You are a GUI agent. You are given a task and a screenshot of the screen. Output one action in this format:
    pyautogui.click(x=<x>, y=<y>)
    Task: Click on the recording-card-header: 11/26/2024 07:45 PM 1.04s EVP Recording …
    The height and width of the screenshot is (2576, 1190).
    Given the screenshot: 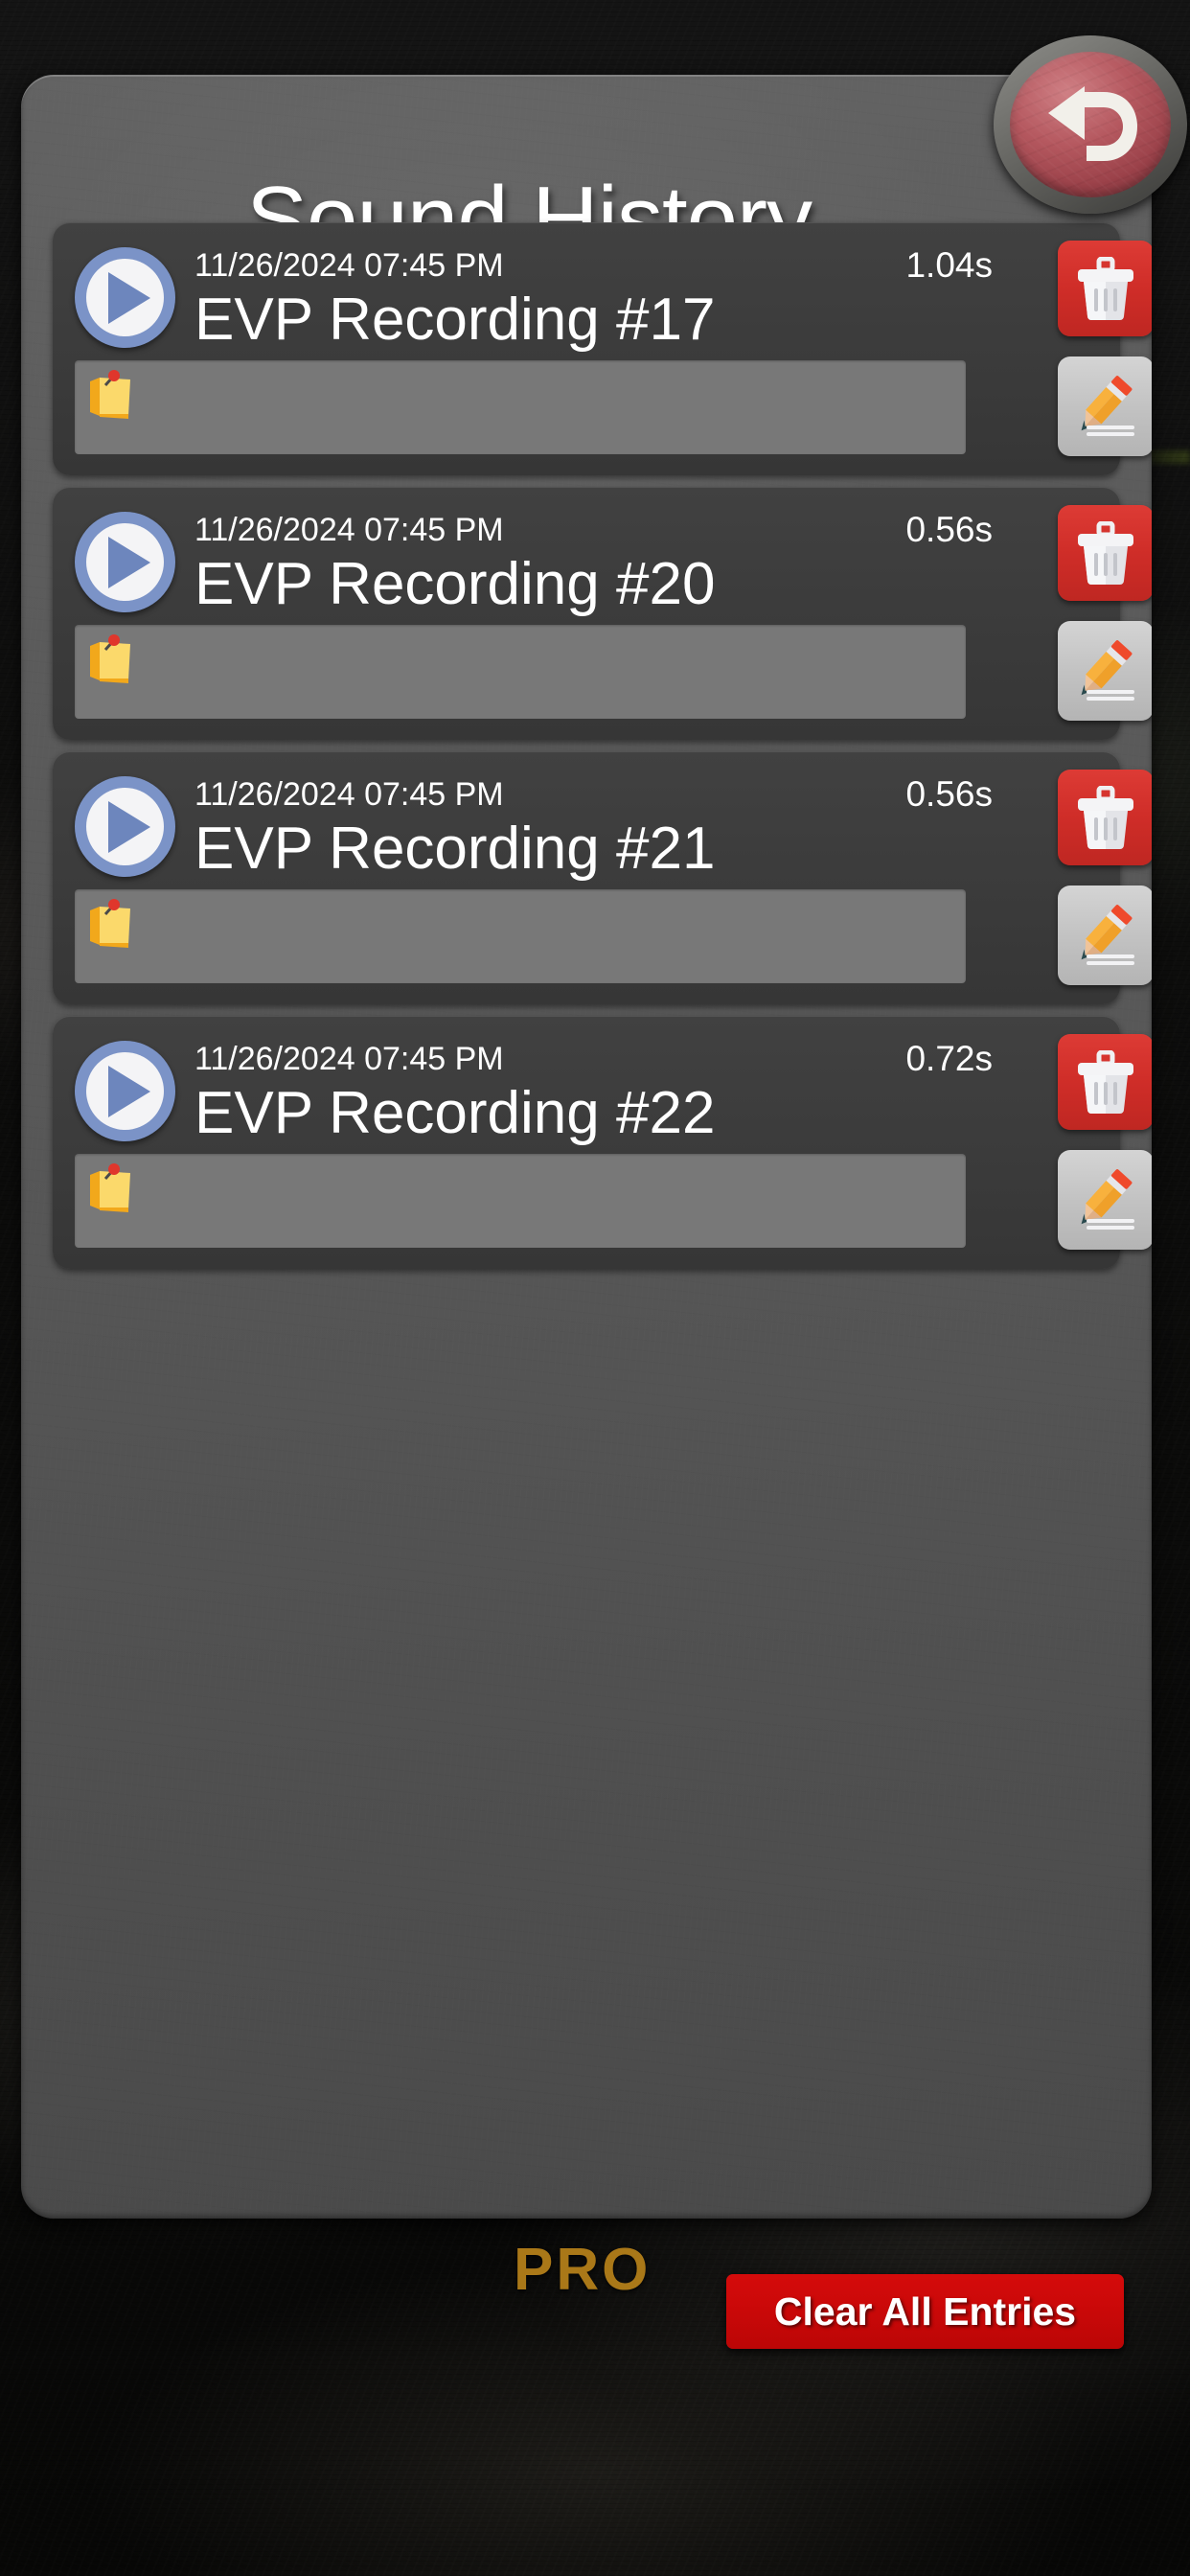 What is the action you would take?
    pyautogui.click(x=603, y=296)
    